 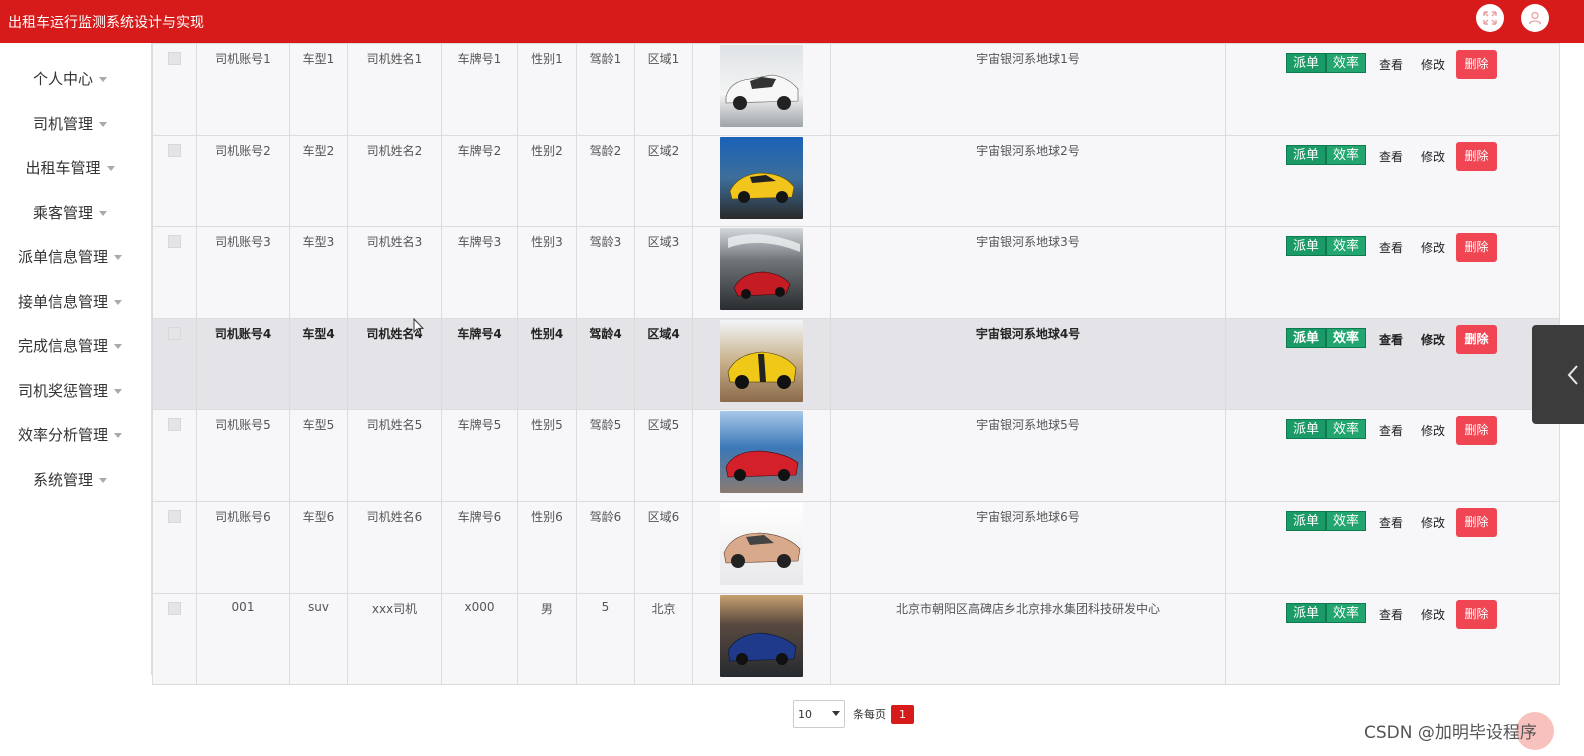 What do you see at coordinates (1392, 455) in the screenshot?
I see `cell-actions: 派单 效率 查看 修改 删除` at bounding box center [1392, 455].